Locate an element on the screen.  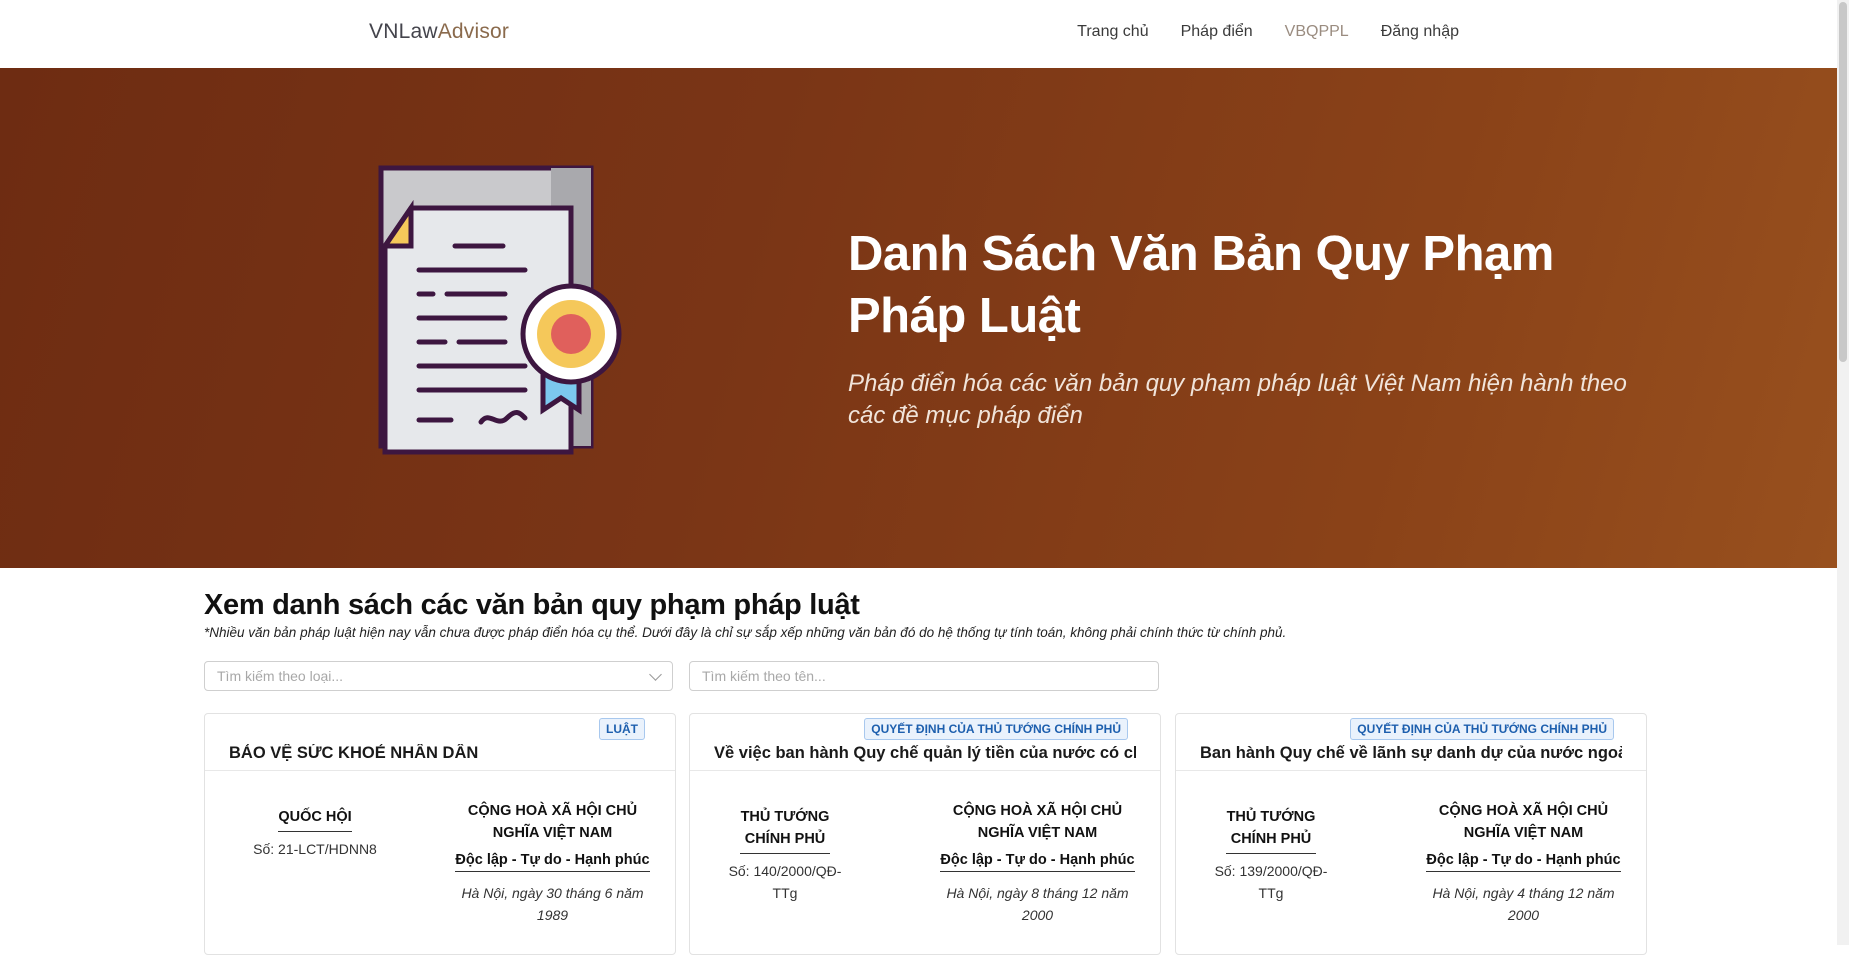
brand-logo: VNLawAdvisor is located at coordinates (439, 32).